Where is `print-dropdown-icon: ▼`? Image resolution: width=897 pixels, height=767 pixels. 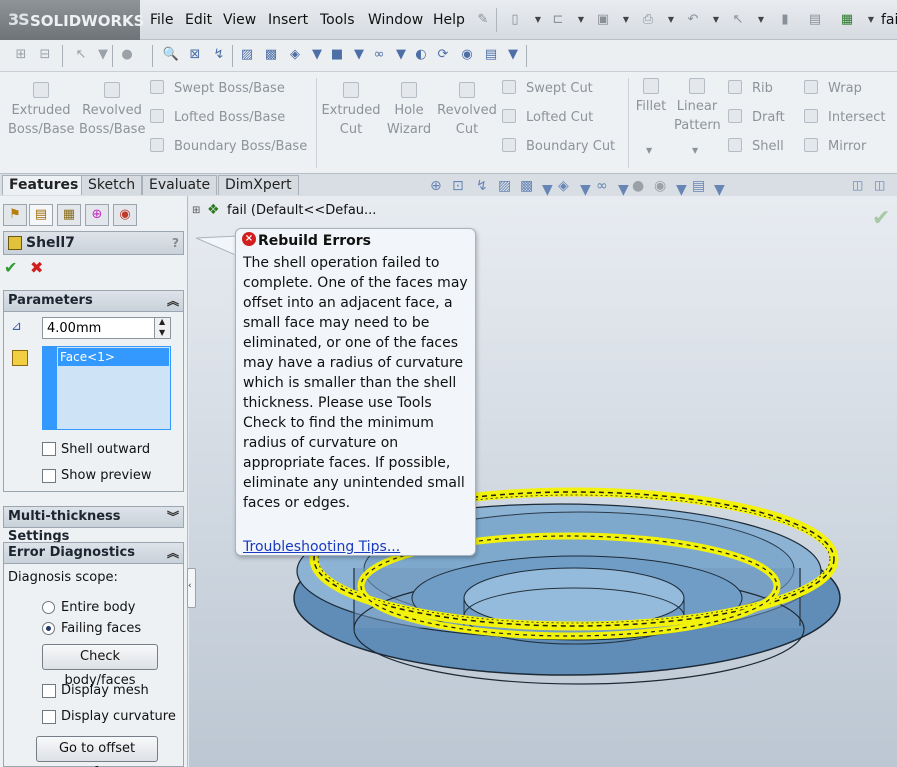
print-dropdown-icon: ▼ is located at coordinates (671, 20).